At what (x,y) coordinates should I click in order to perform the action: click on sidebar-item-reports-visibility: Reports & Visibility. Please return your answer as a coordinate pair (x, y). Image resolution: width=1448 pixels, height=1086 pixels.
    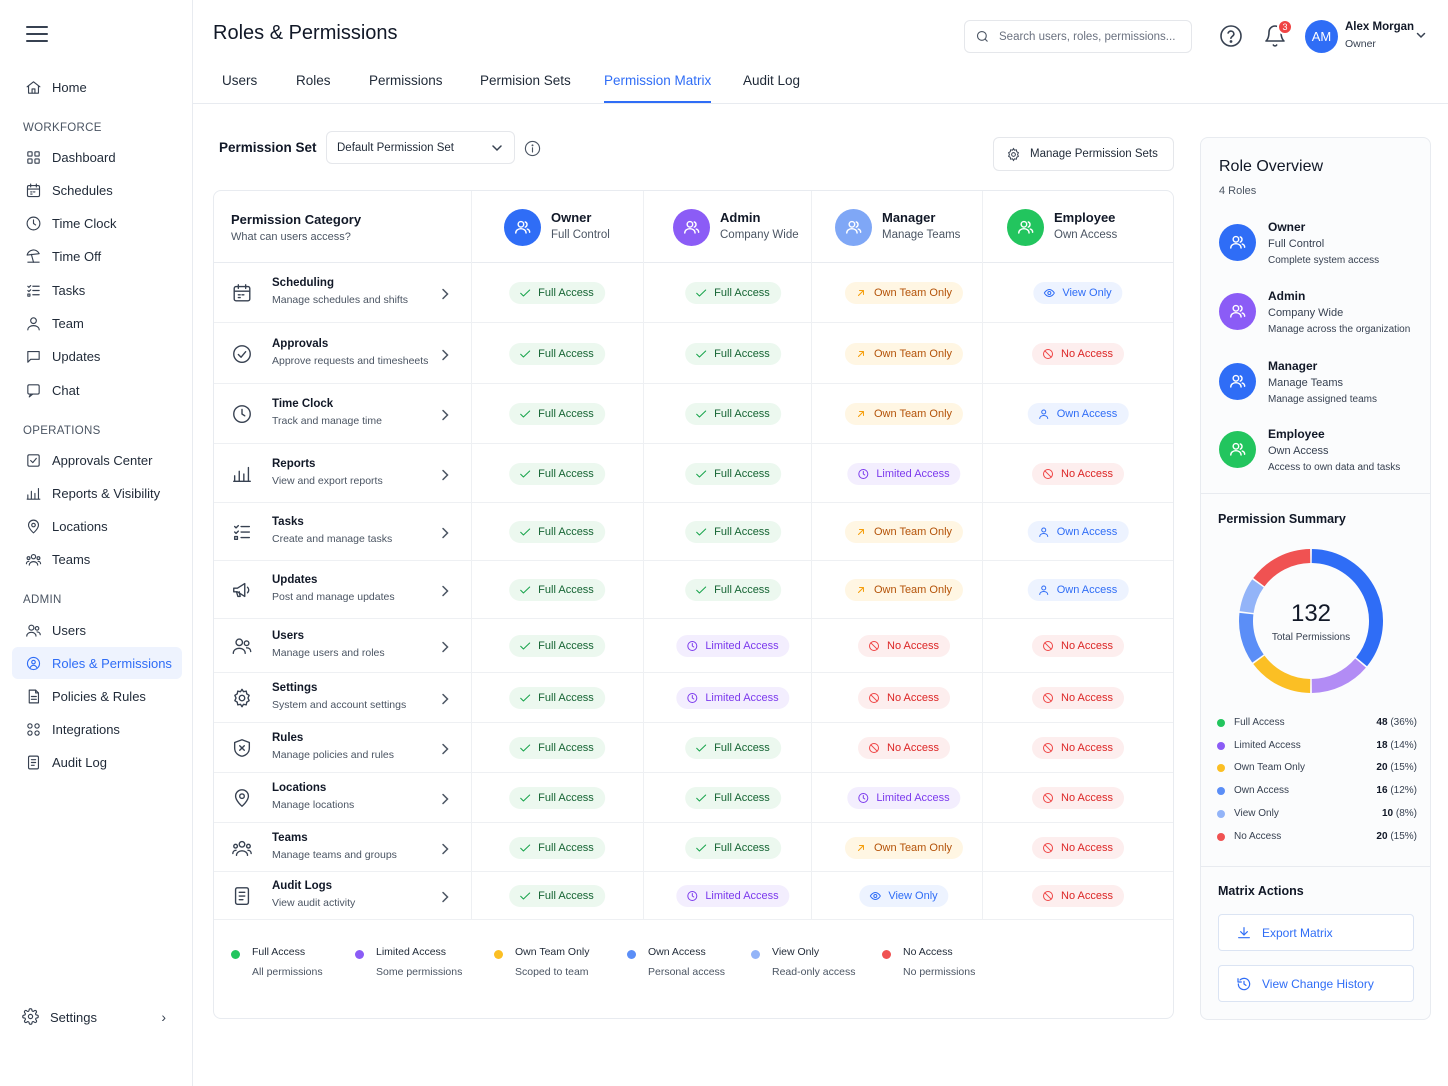
    Looking at the image, I should click on (97, 493).